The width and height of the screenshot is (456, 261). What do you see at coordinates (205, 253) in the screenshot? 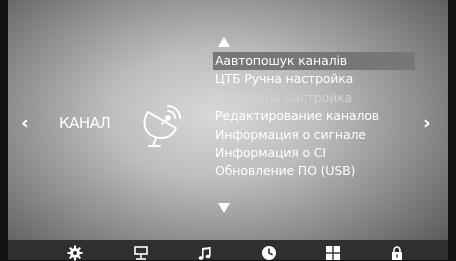
I see `music-note-icon` at bounding box center [205, 253].